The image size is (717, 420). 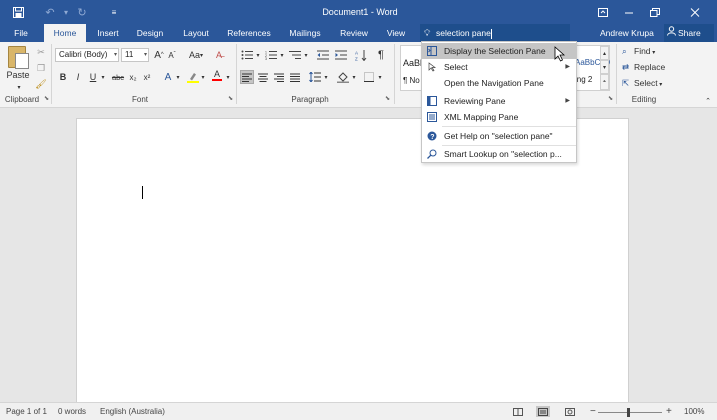 What do you see at coordinates (499, 117) in the screenshot?
I see `menu-item-xml-mapping-pane: XML Mapping Pane` at bounding box center [499, 117].